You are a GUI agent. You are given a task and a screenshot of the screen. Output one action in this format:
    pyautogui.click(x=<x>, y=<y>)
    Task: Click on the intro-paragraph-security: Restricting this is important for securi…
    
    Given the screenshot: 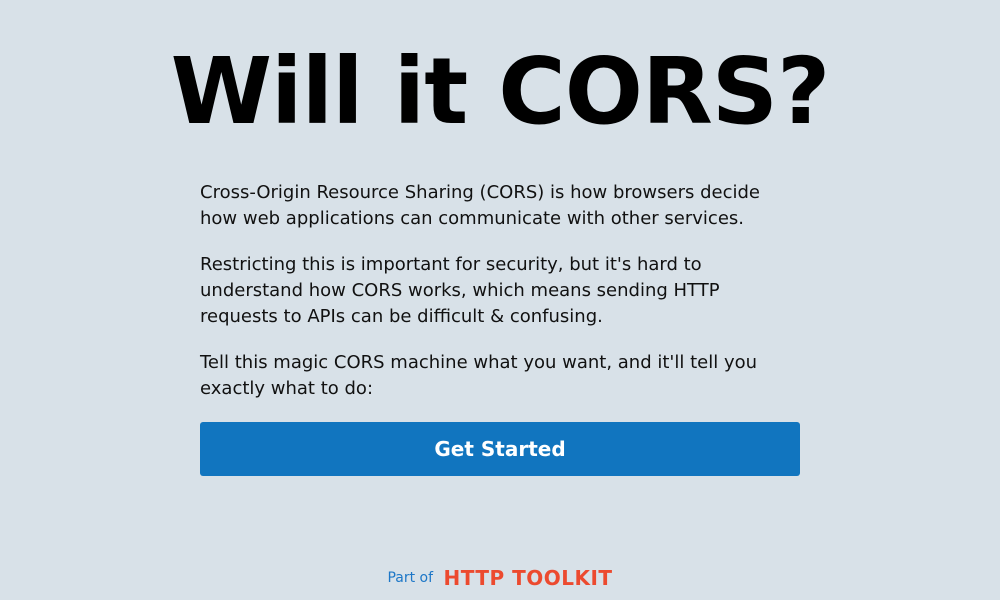 What is the action you would take?
    pyautogui.click(x=460, y=290)
    